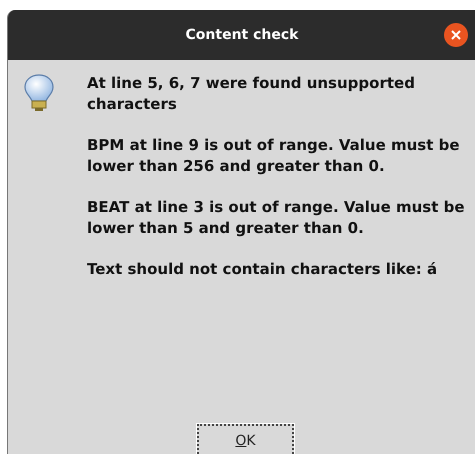 This screenshot has height=454, width=475. What do you see at coordinates (39, 93) in the screenshot?
I see `lightbulb-icon` at bounding box center [39, 93].